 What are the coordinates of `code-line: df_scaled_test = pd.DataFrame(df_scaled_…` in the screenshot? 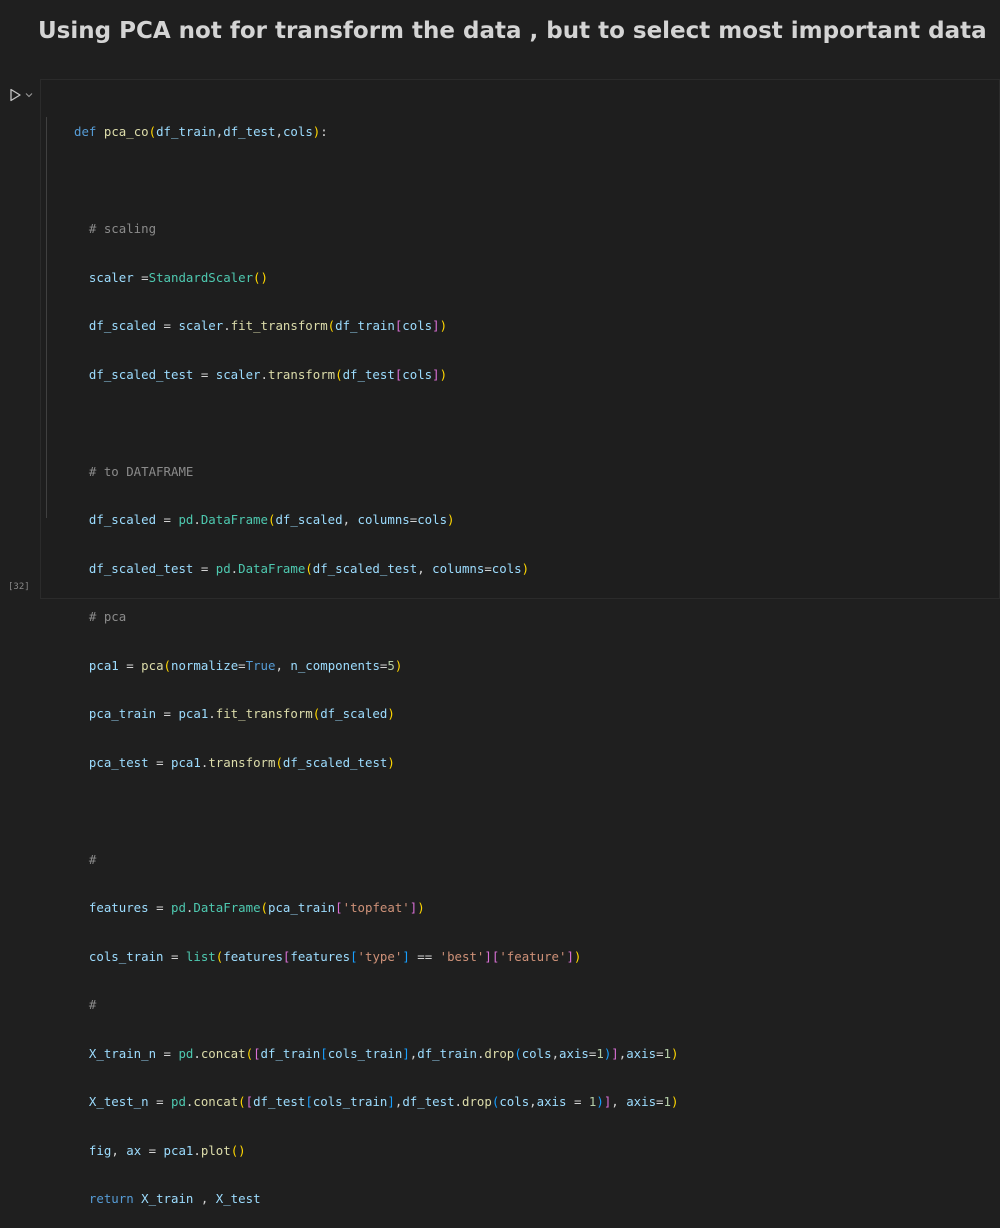 It's located at (309, 568).